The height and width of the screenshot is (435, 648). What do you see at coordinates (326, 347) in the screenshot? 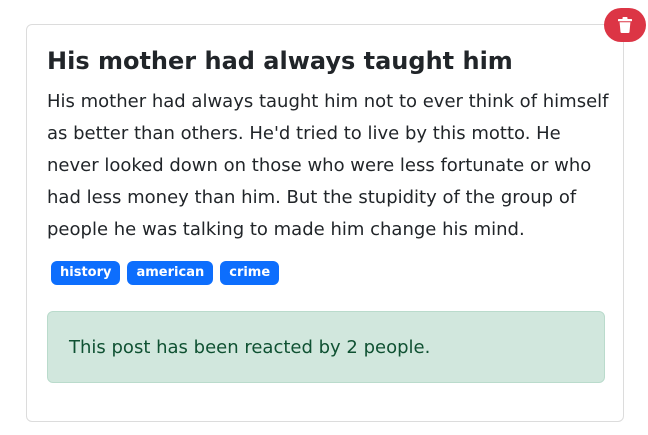
I see `reaction-alert: This post has been reacted by 2 people.` at bounding box center [326, 347].